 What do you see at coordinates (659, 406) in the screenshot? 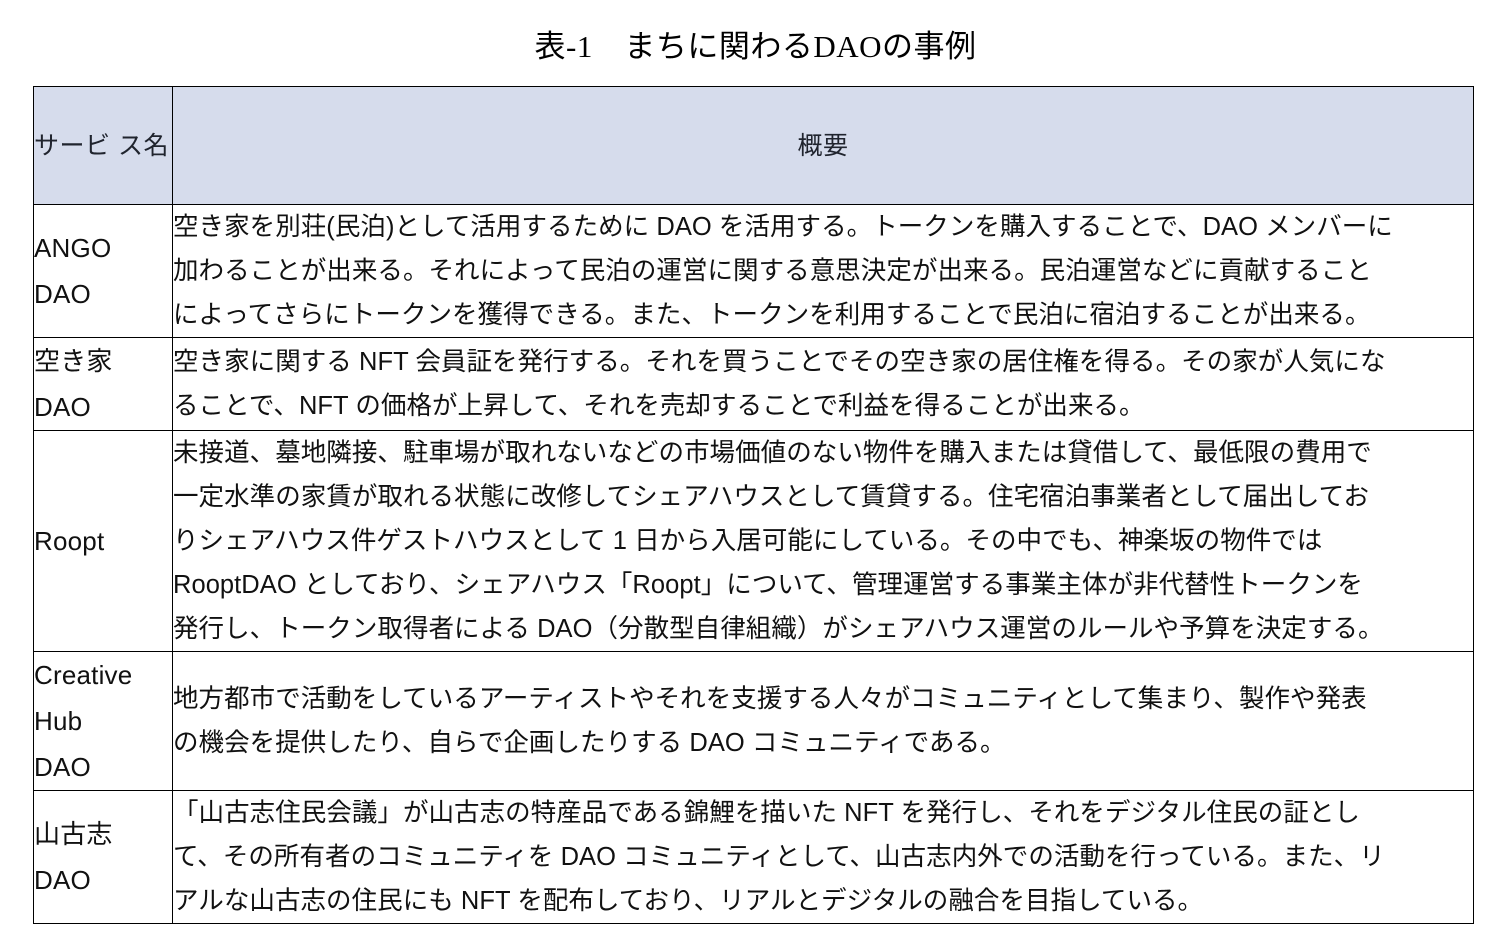
I see `description-line: ることで、NFT の価格が上昇して、それを売却することで利益を得ることが出来る。` at bounding box center [659, 406].